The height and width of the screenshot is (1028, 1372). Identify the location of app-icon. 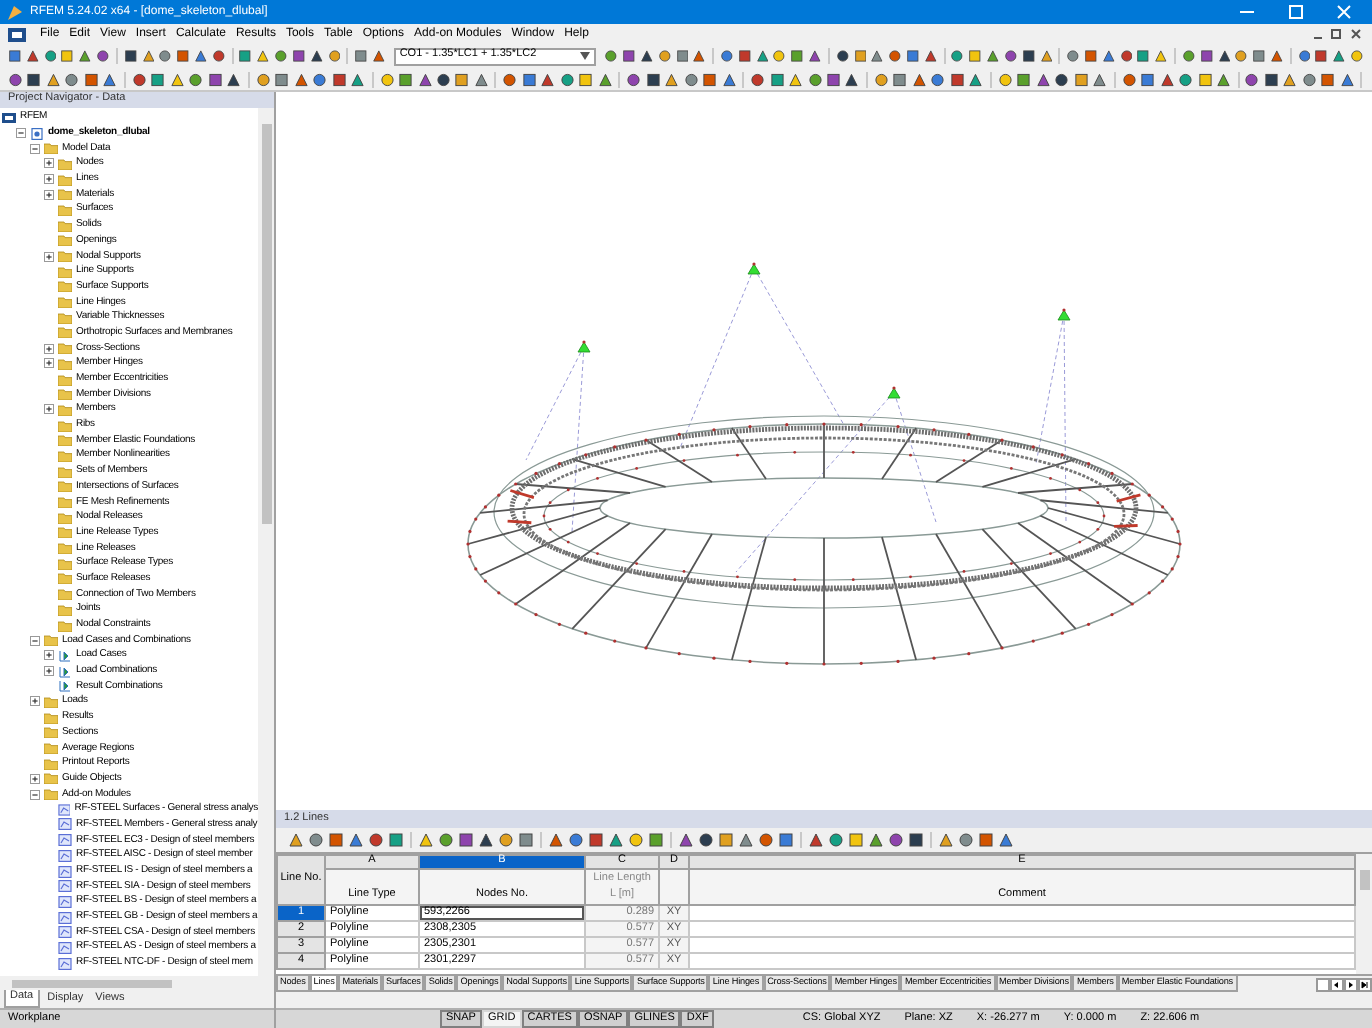
(15, 12).